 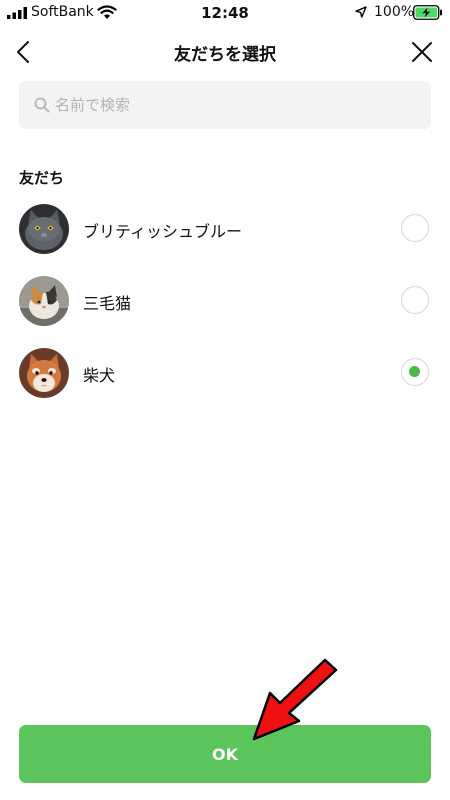 I want to click on friend-name: 柴犬, so click(x=99, y=375).